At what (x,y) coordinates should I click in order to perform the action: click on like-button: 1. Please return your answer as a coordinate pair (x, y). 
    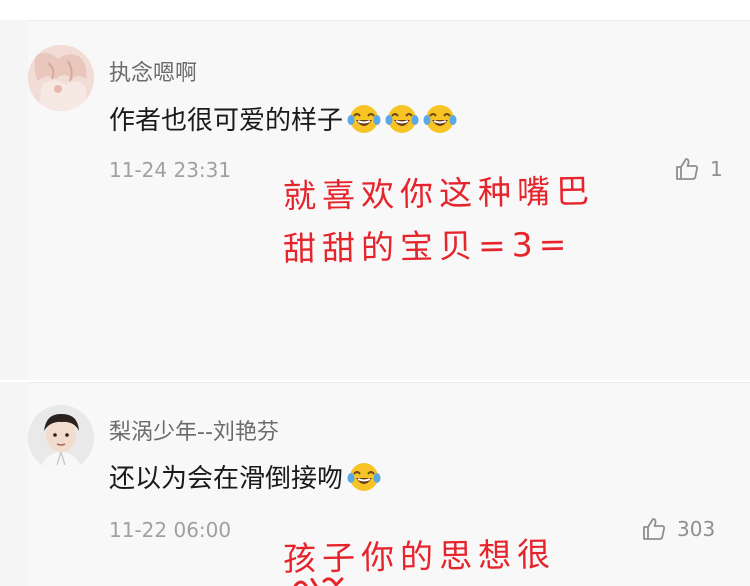
    Looking at the image, I should click on (698, 169).